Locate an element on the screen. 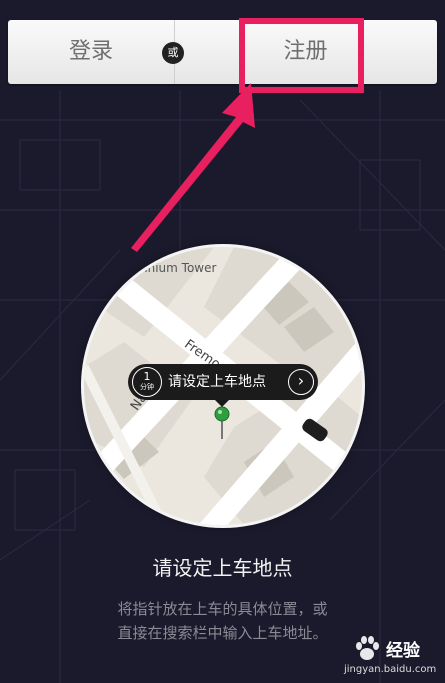 This screenshot has width=445, height=683. page-title: 请设定上车地点 is located at coordinates (222, 568).